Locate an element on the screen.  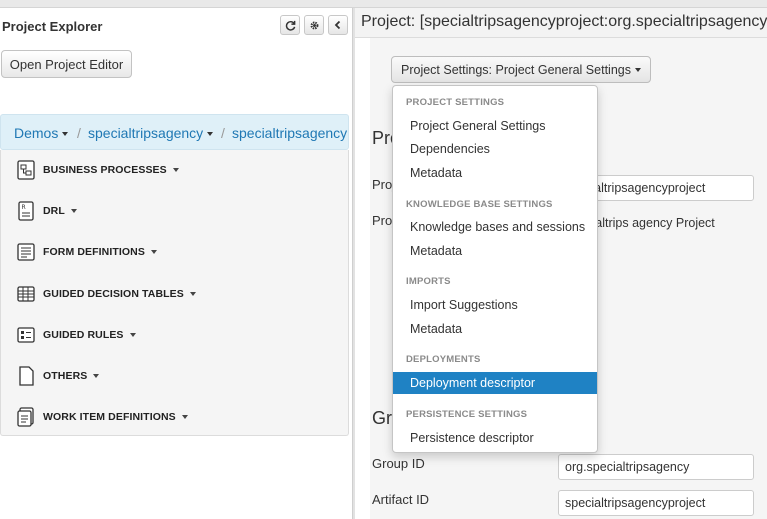
decision-table-icon is located at coordinates (26, 294).